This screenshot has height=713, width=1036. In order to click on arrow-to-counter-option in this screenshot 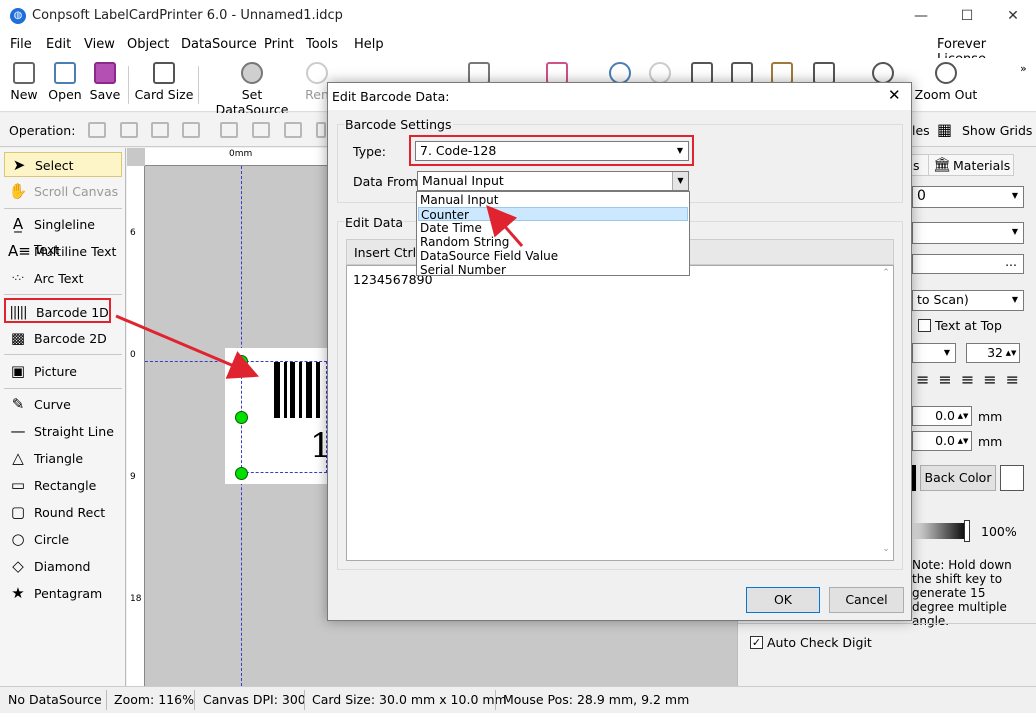, I will do `click(505, 225)`.